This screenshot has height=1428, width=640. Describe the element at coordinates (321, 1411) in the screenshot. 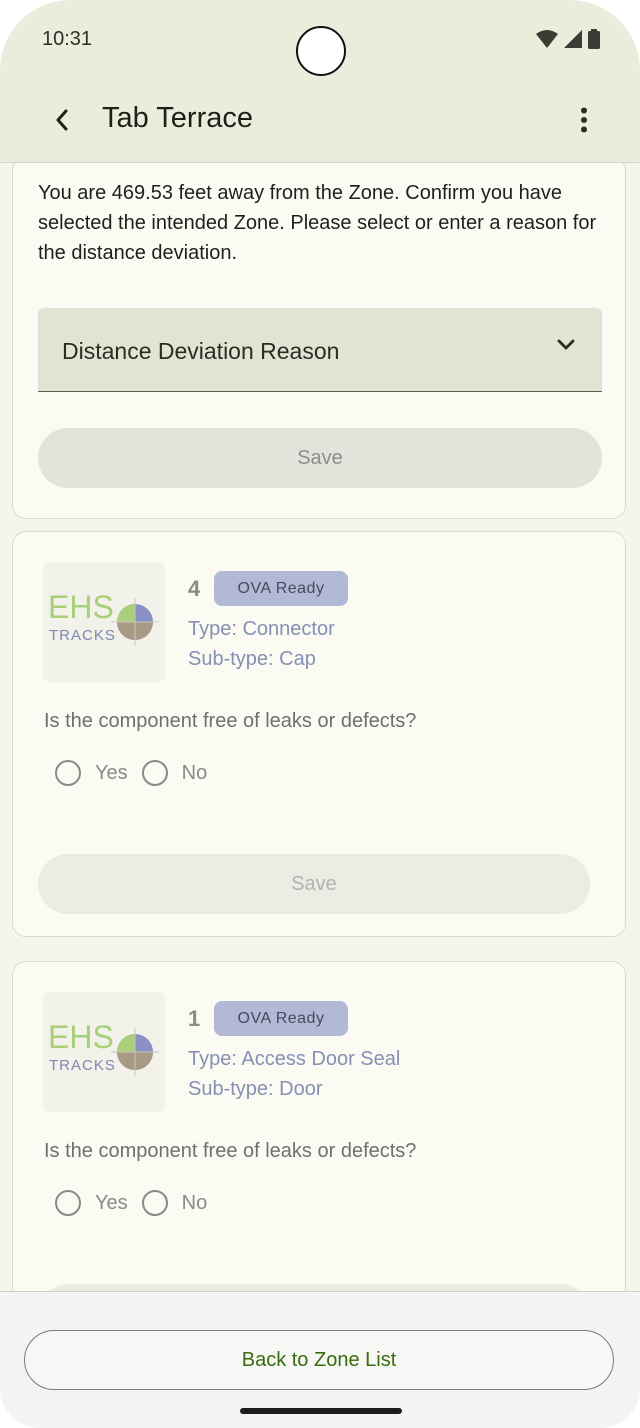

I see `home-indicator` at that location.